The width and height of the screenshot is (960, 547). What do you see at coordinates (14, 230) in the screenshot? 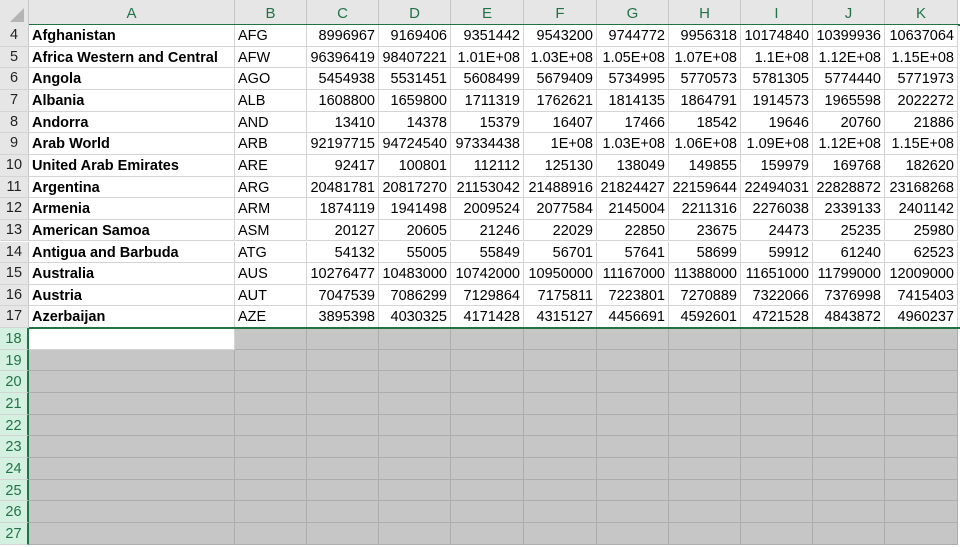
I see `row-header: 13` at bounding box center [14, 230].